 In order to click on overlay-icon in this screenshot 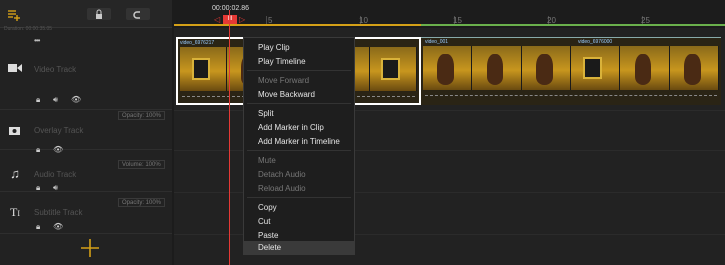, I will do `click(15, 132)`.